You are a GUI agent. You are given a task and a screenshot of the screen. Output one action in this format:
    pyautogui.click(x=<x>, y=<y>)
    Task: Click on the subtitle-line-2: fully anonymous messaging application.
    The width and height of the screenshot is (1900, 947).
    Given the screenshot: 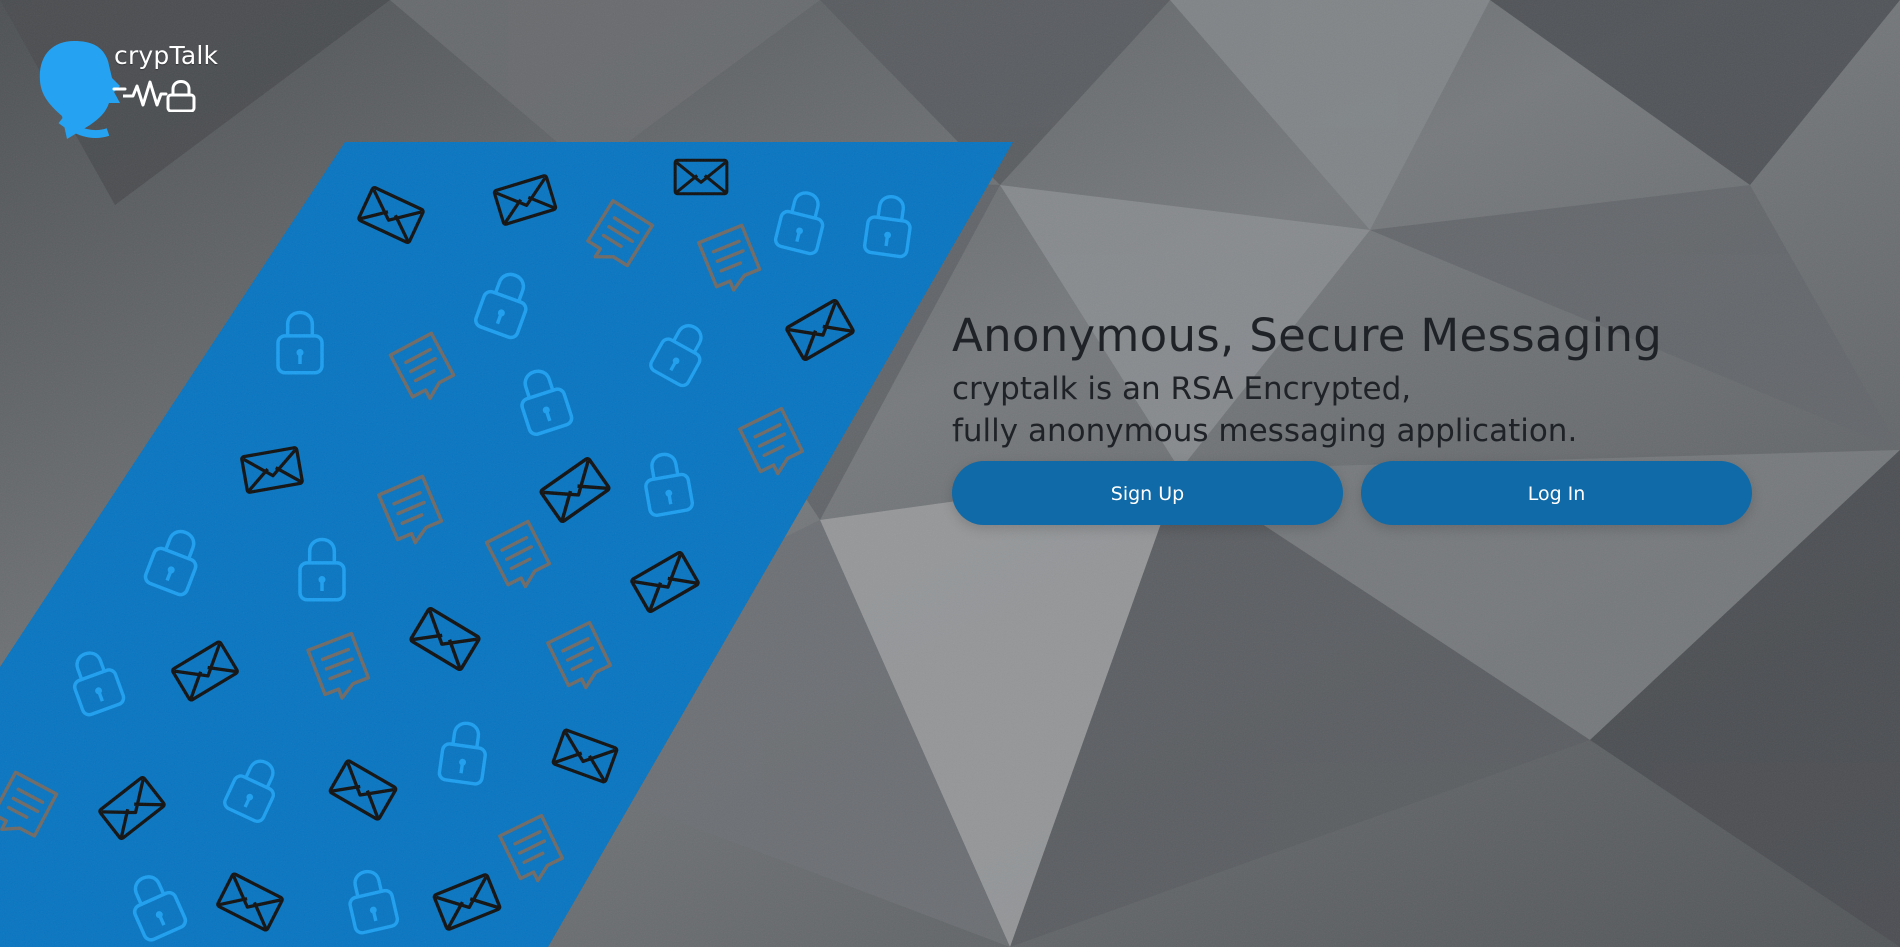 What is the action you would take?
    pyautogui.click(x=1265, y=431)
    